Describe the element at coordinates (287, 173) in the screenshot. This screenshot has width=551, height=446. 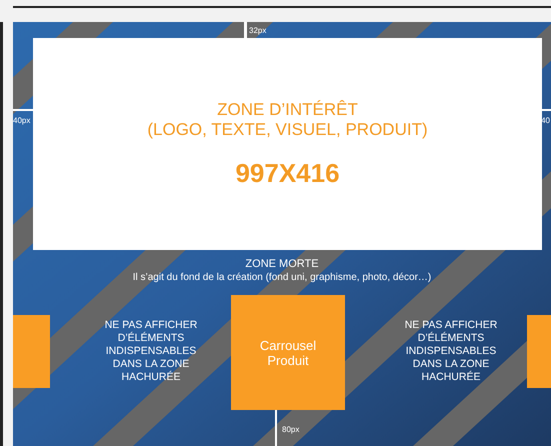
I see `zone-size: 997X416` at that location.